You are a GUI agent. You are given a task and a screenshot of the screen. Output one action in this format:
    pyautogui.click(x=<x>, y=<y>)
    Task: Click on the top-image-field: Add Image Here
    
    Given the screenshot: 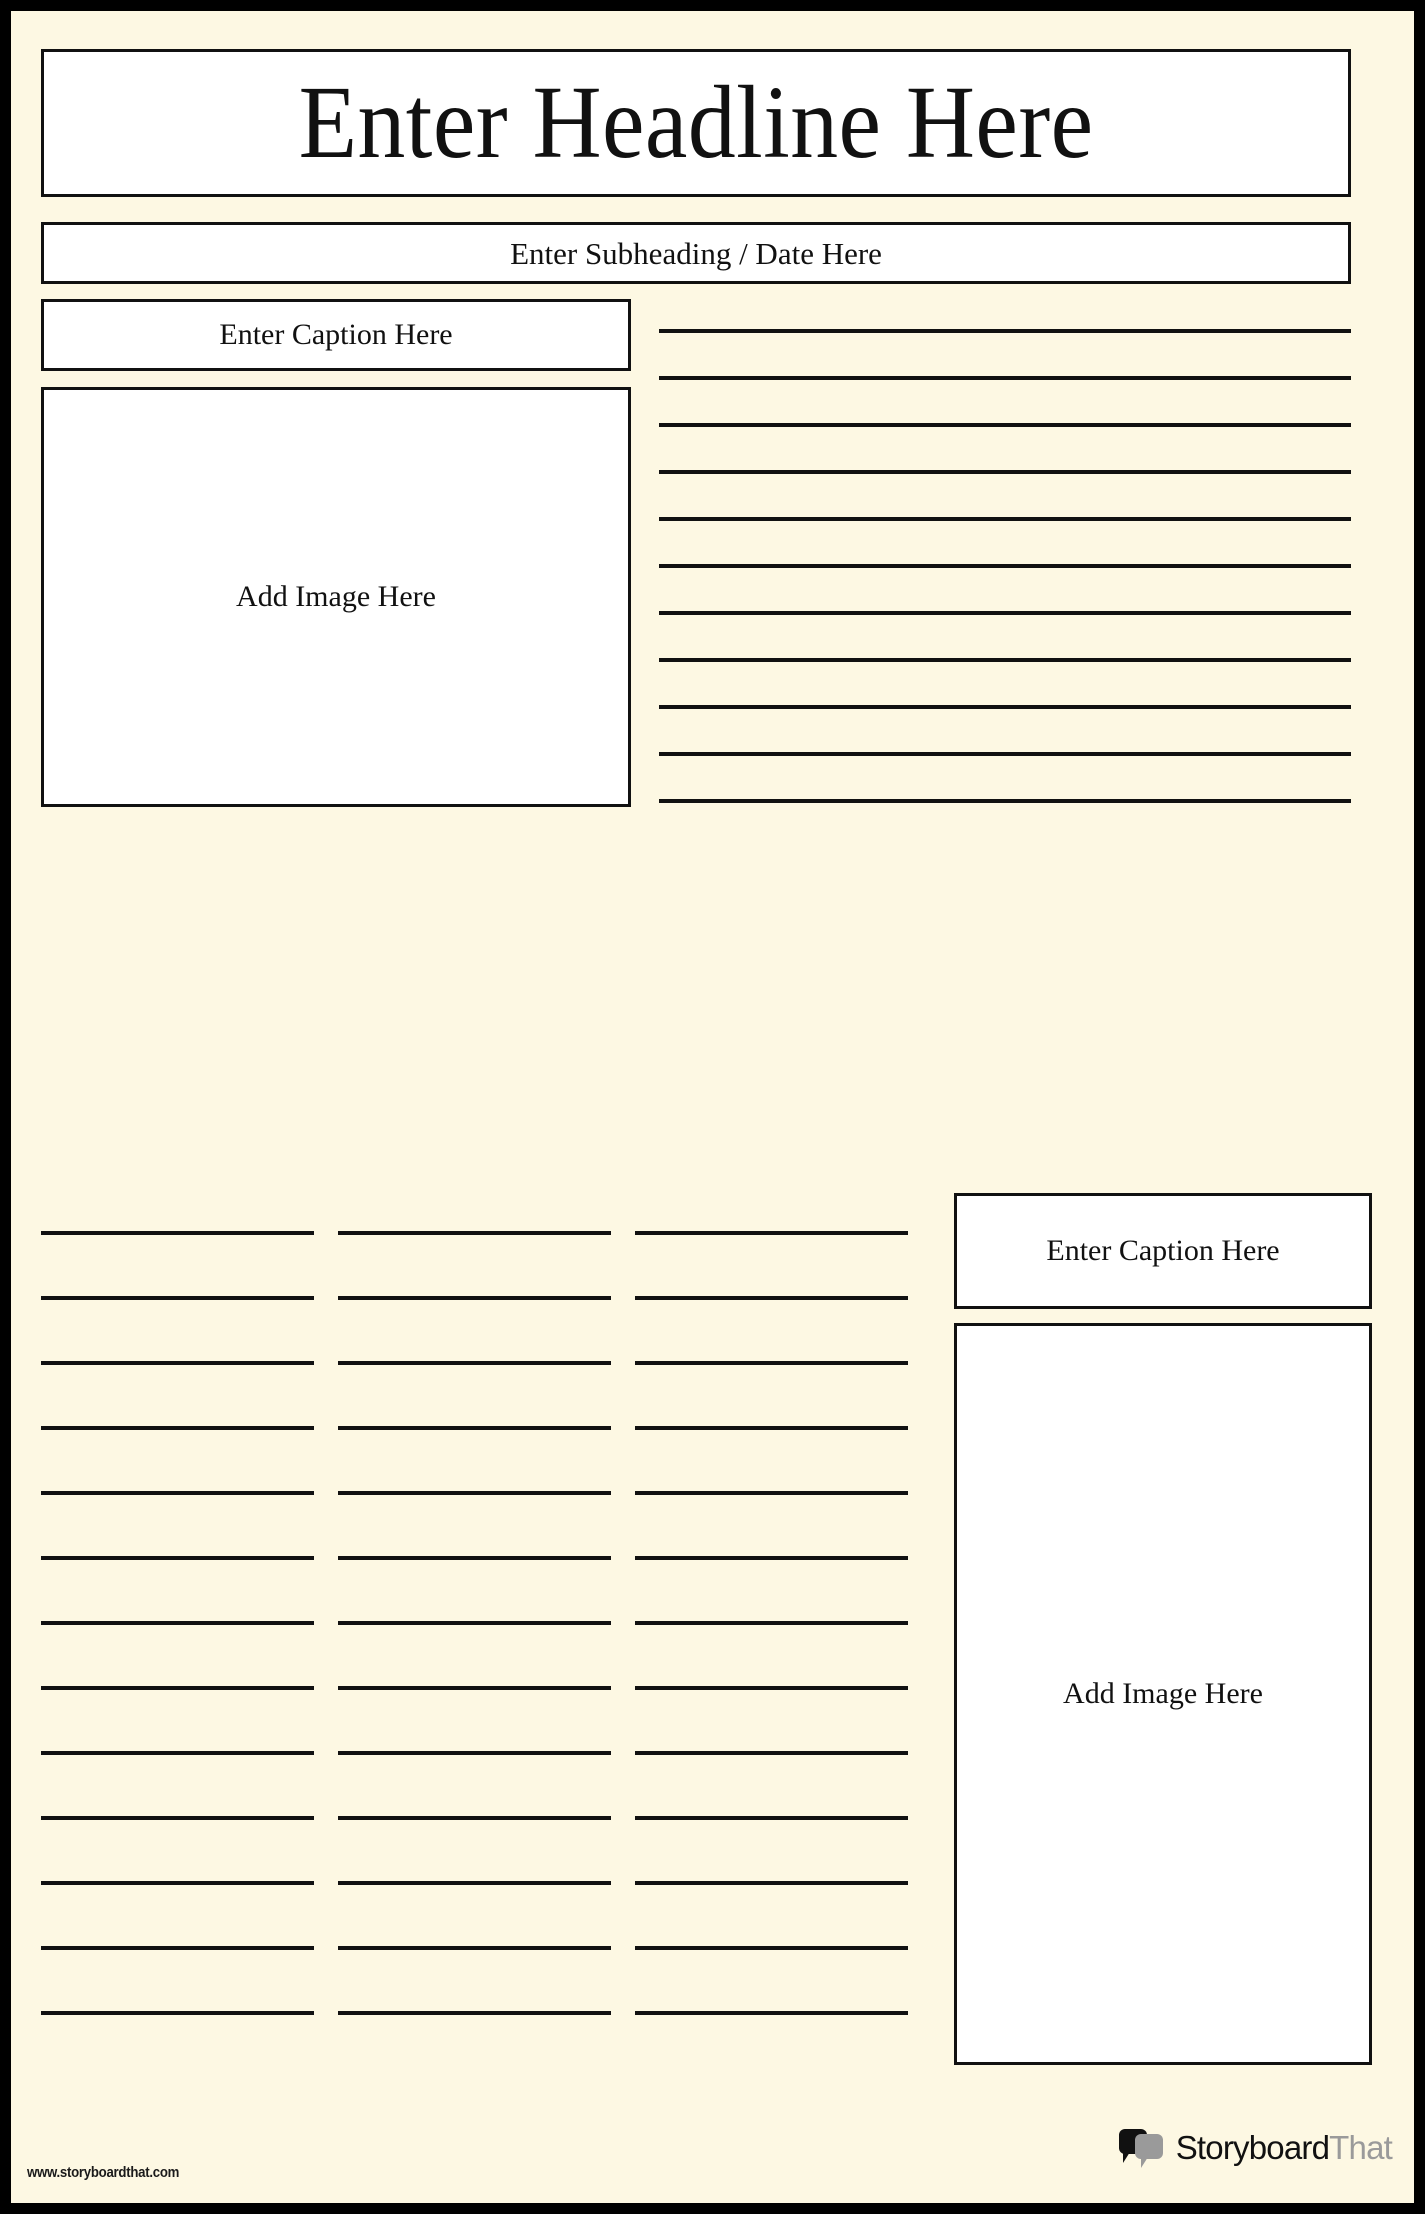 What is the action you would take?
    pyautogui.click(x=336, y=597)
    